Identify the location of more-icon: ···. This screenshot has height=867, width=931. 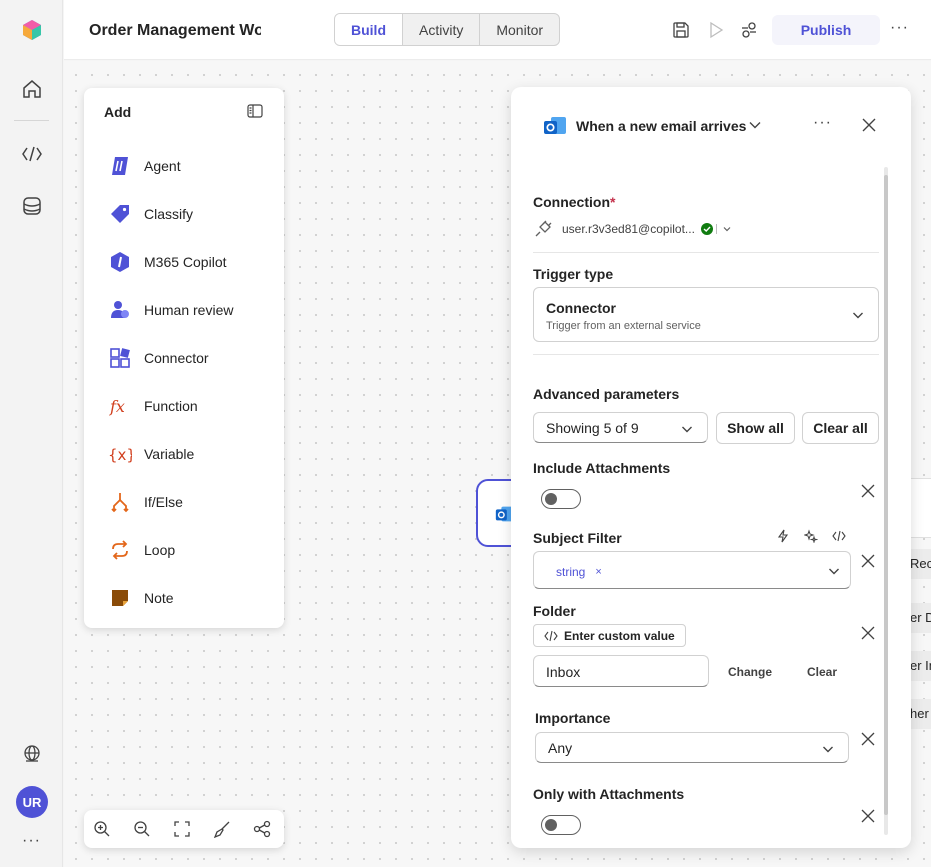
(31, 841).